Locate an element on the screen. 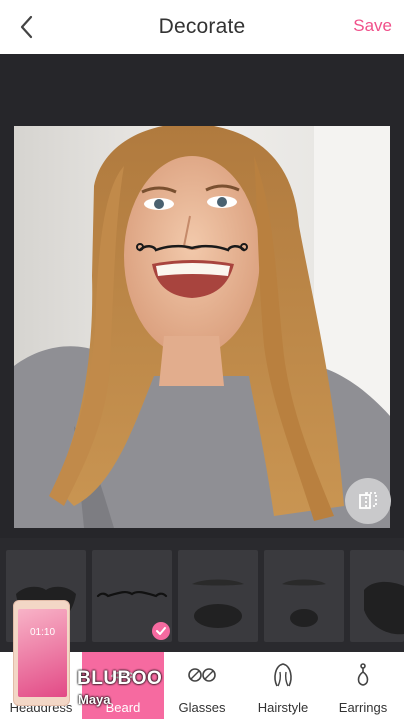 The image size is (404, 719). chevron-left-icon is located at coordinates (26, 27).